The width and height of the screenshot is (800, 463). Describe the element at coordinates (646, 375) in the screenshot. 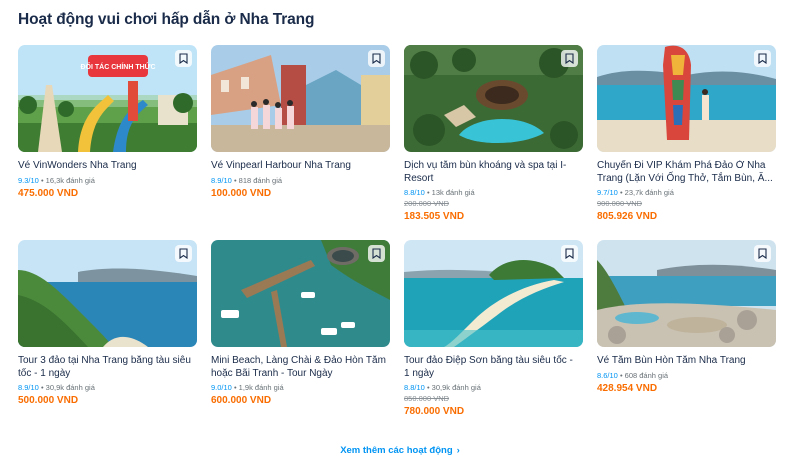

I see `review-count: 608 đánh giá` at that location.